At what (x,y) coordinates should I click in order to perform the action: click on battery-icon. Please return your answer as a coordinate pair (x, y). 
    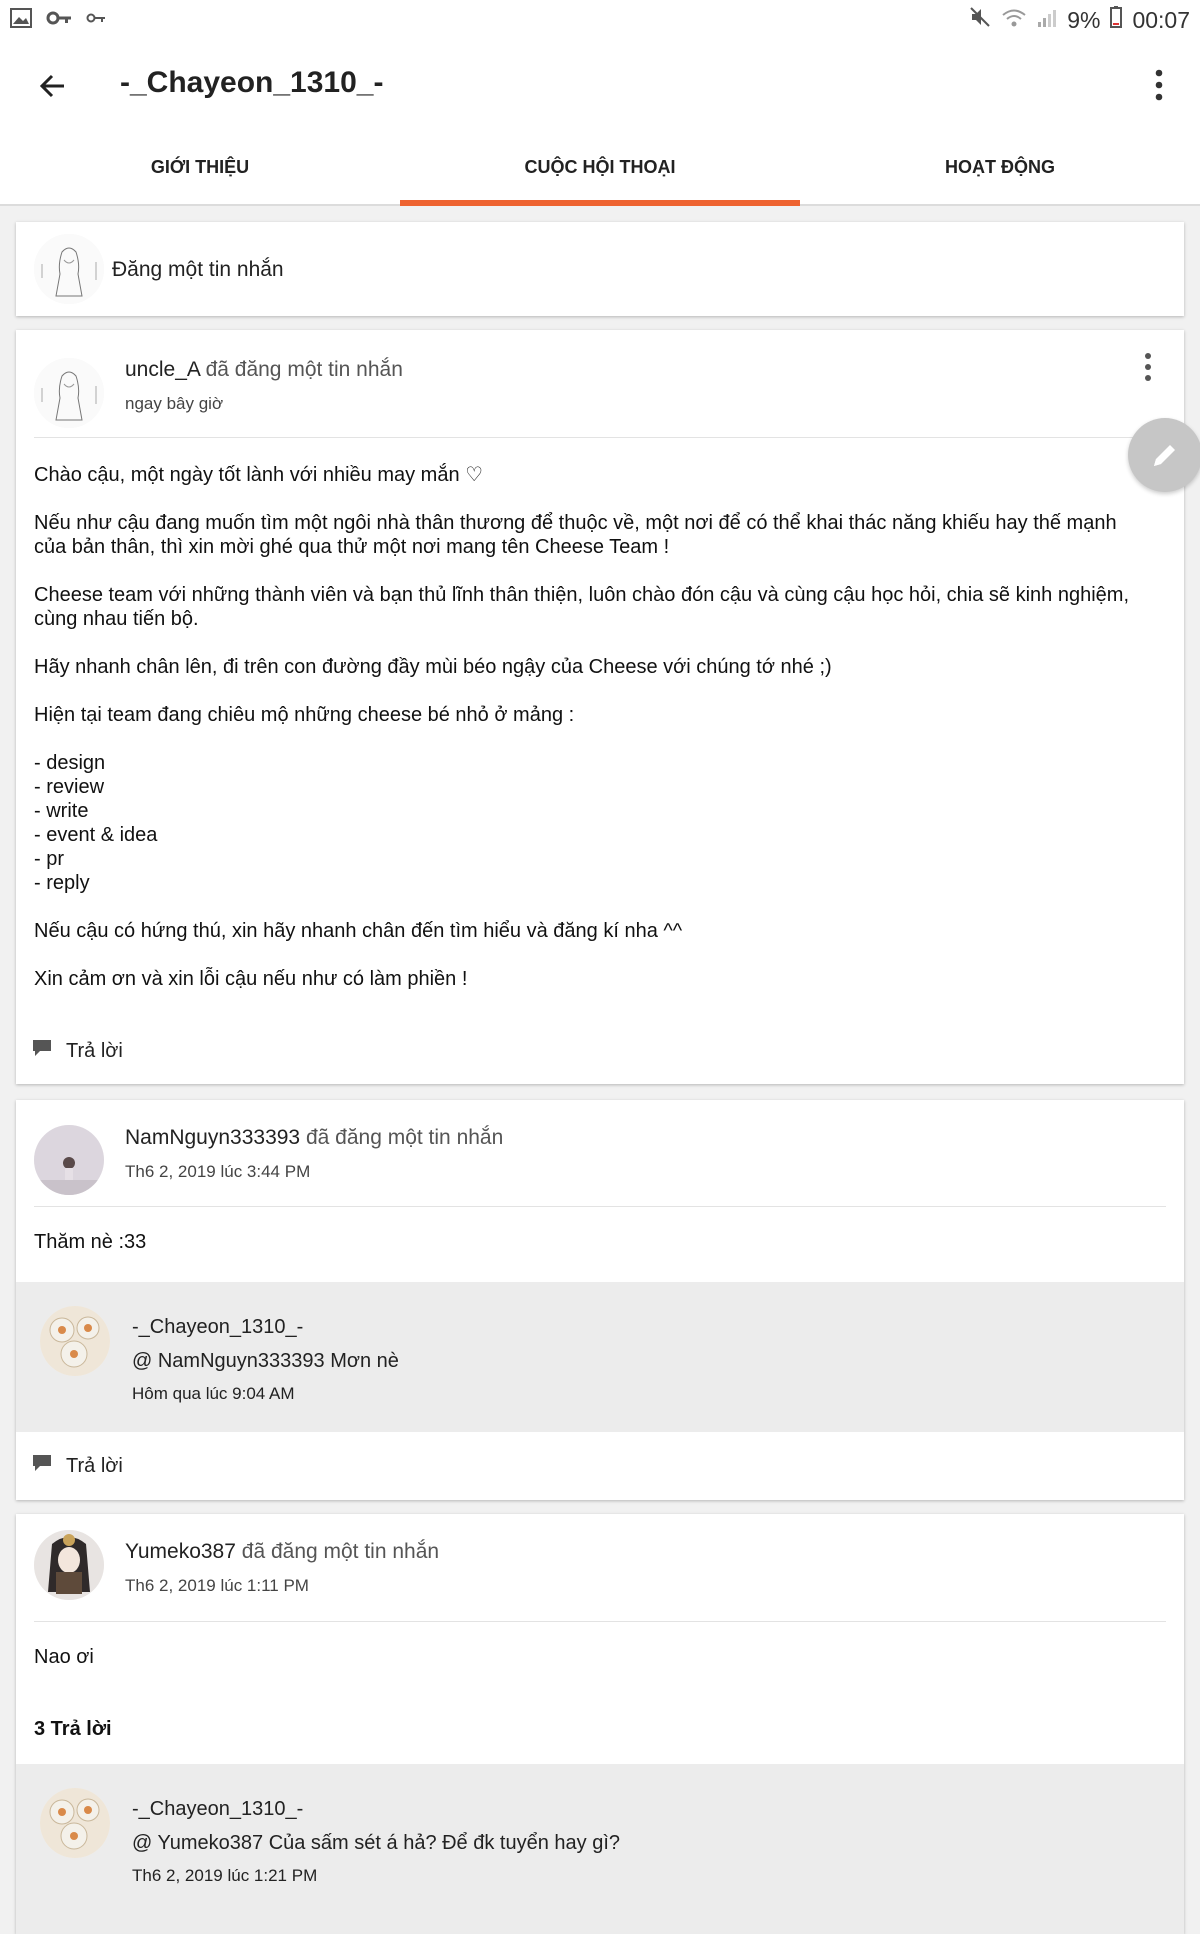
    Looking at the image, I should click on (1116, 20).